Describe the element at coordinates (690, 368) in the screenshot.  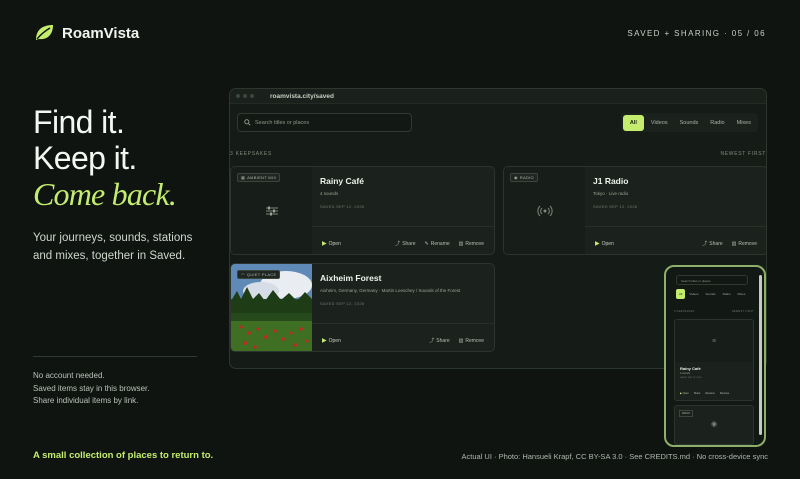
I see `phone-card-title: Rainy Café` at that location.